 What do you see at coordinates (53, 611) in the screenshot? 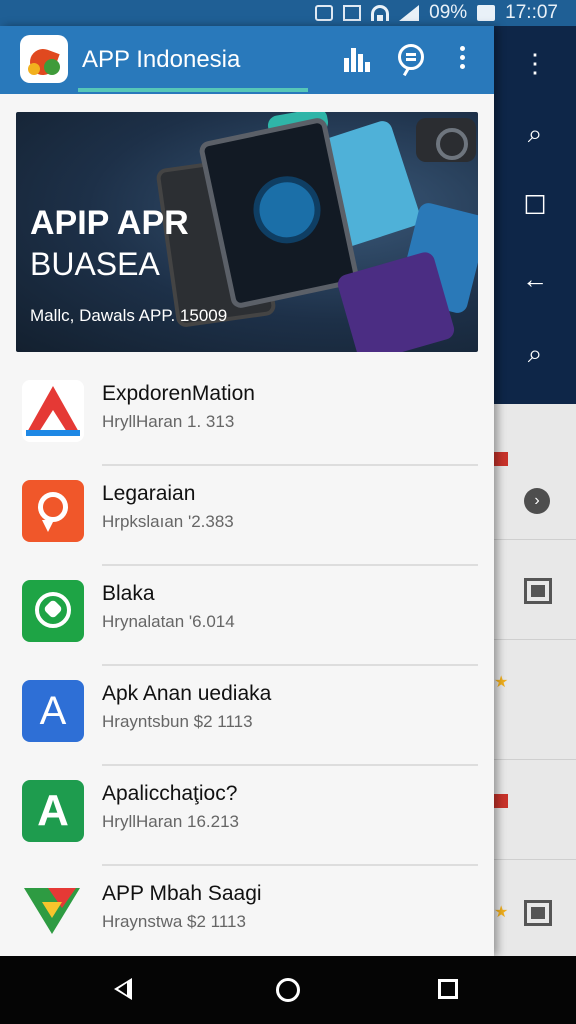
I see `whatsapp-icon` at bounding box center [53, 611].